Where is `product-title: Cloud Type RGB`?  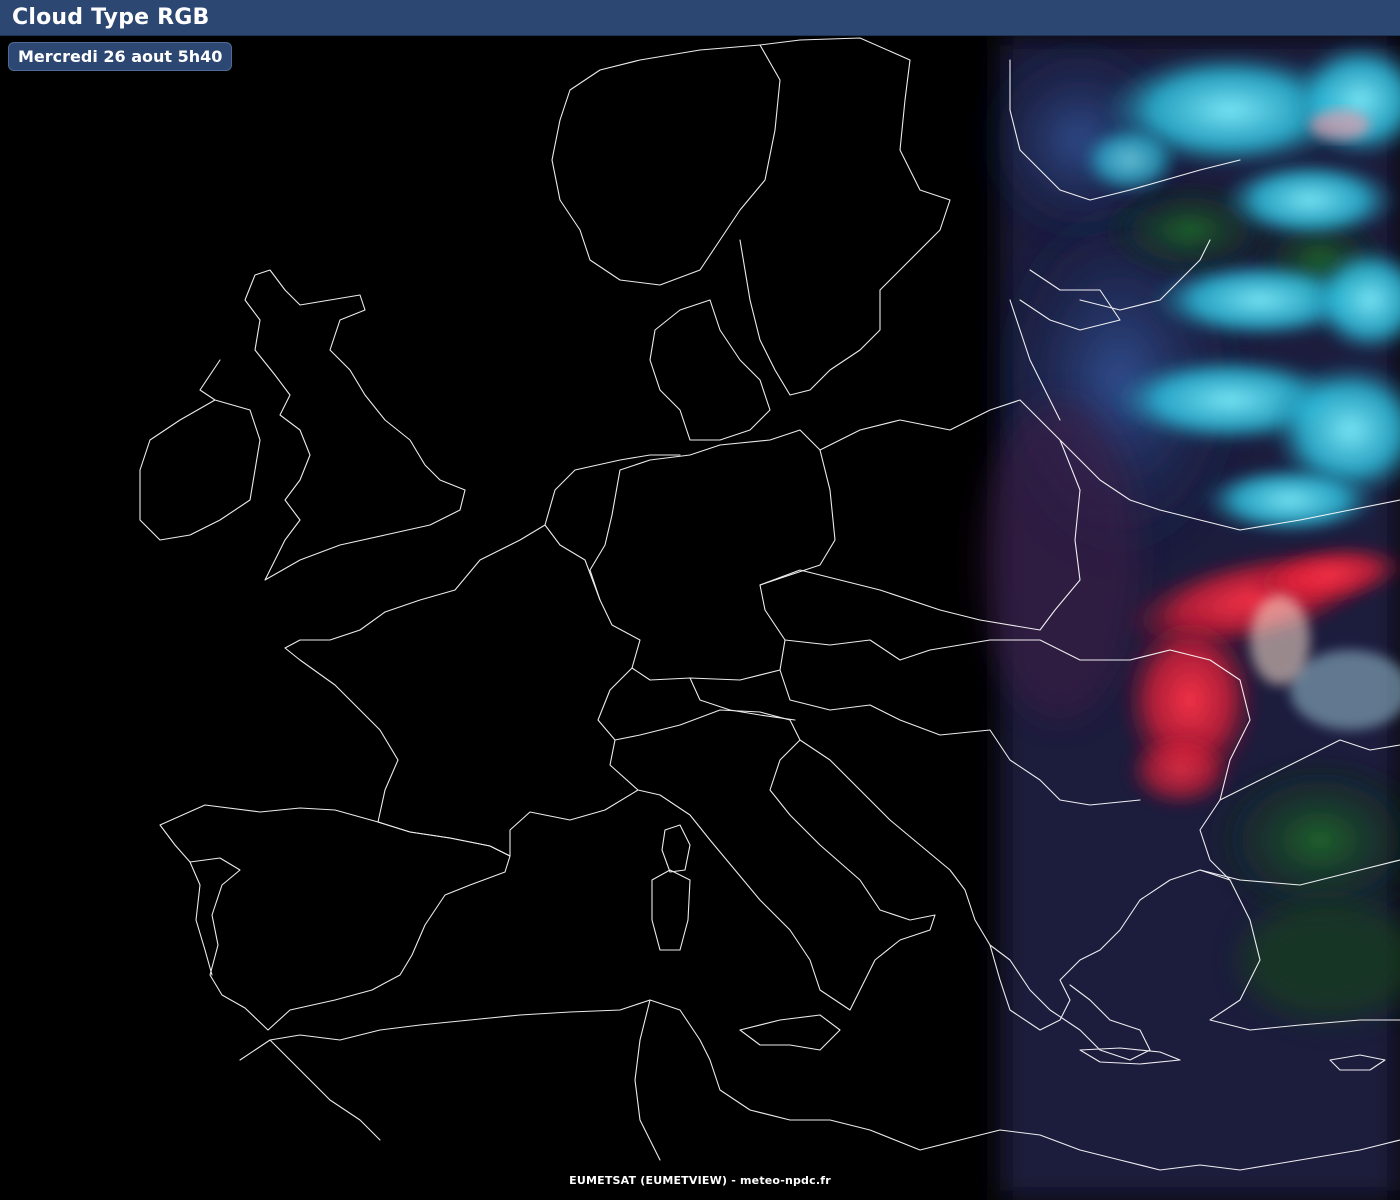
product-title: Cloud Type RGB is located at coordinates (111, 17).